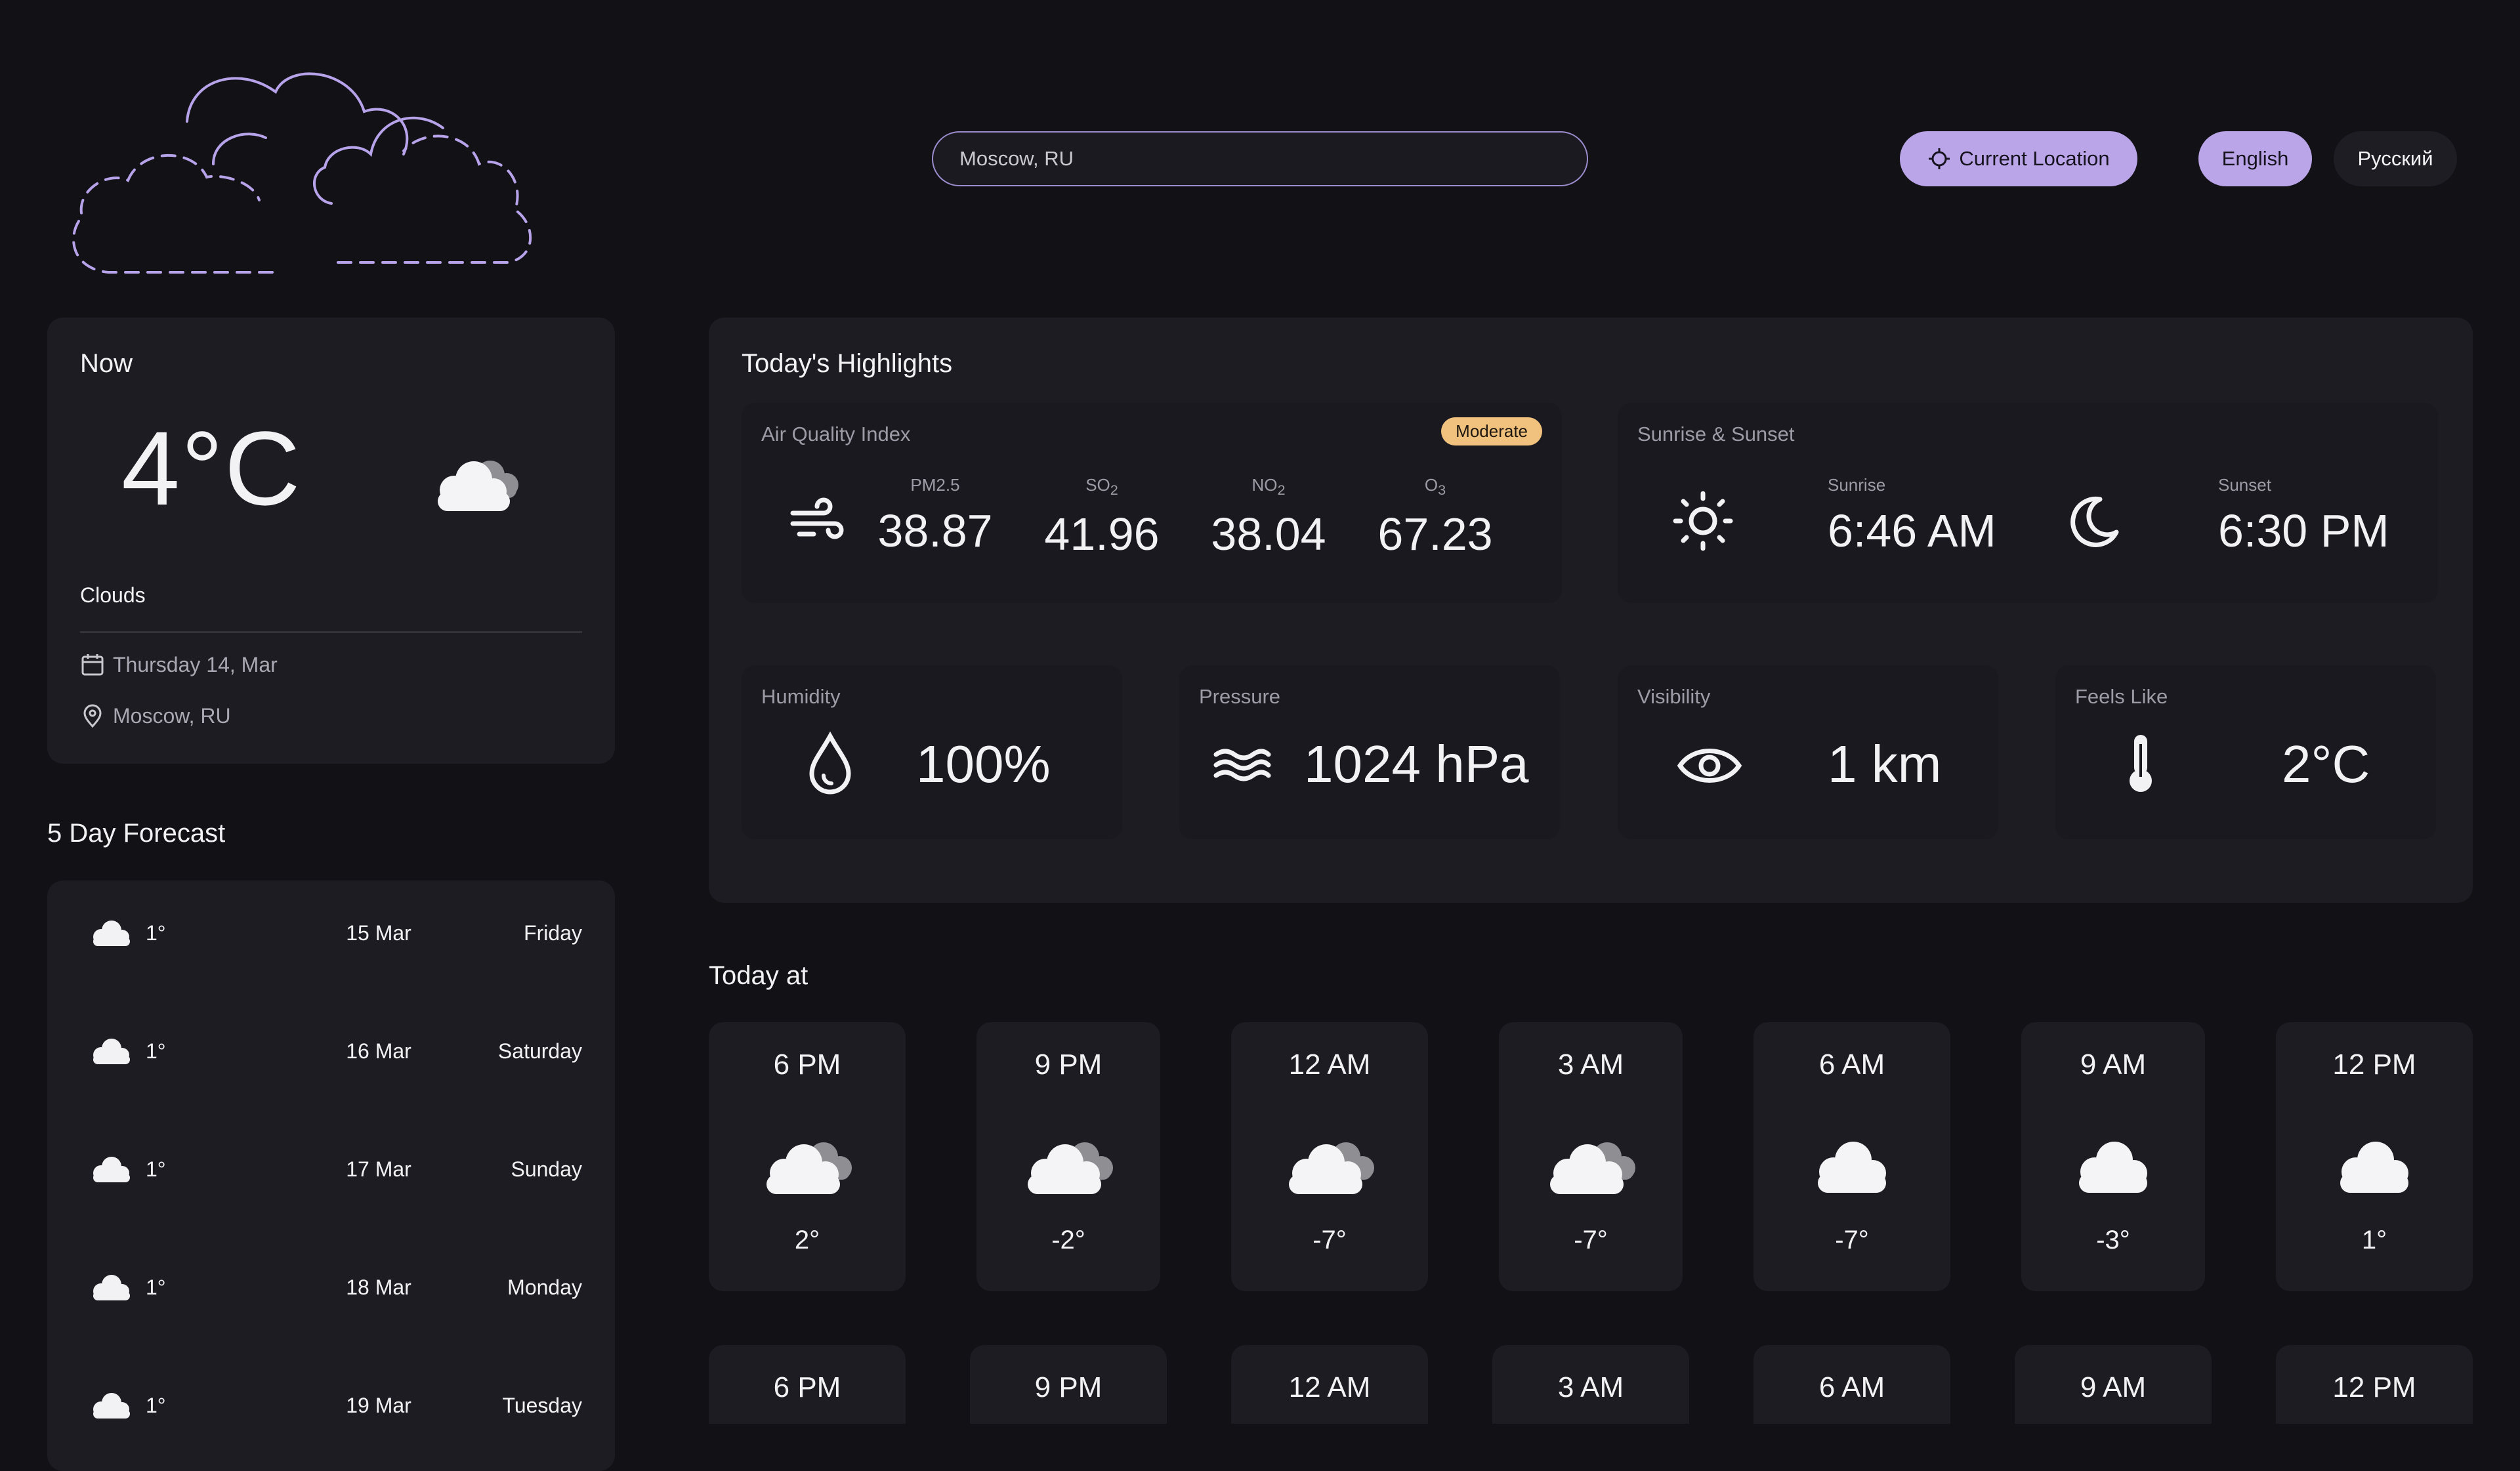 The width and height of the screenshot is (2520, 1471). What do you see at coordinates (2113, 1240) in the screenshot?
I see `hourly-temp: -3°` at bounding box center [2113, 1240].